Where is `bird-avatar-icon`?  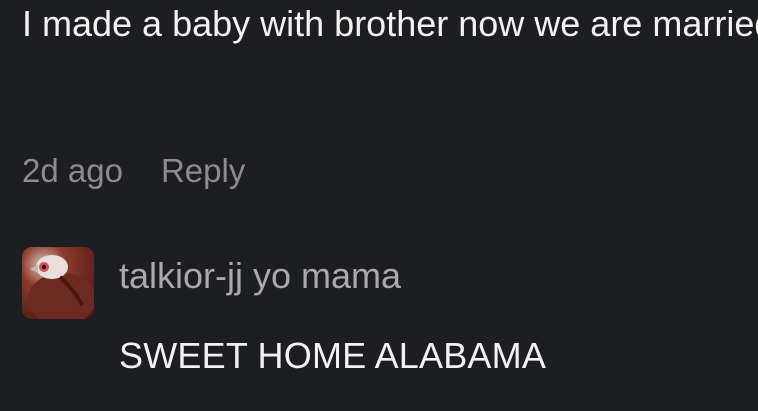 bird-avatar-icon is located at coordinates (58, 283).